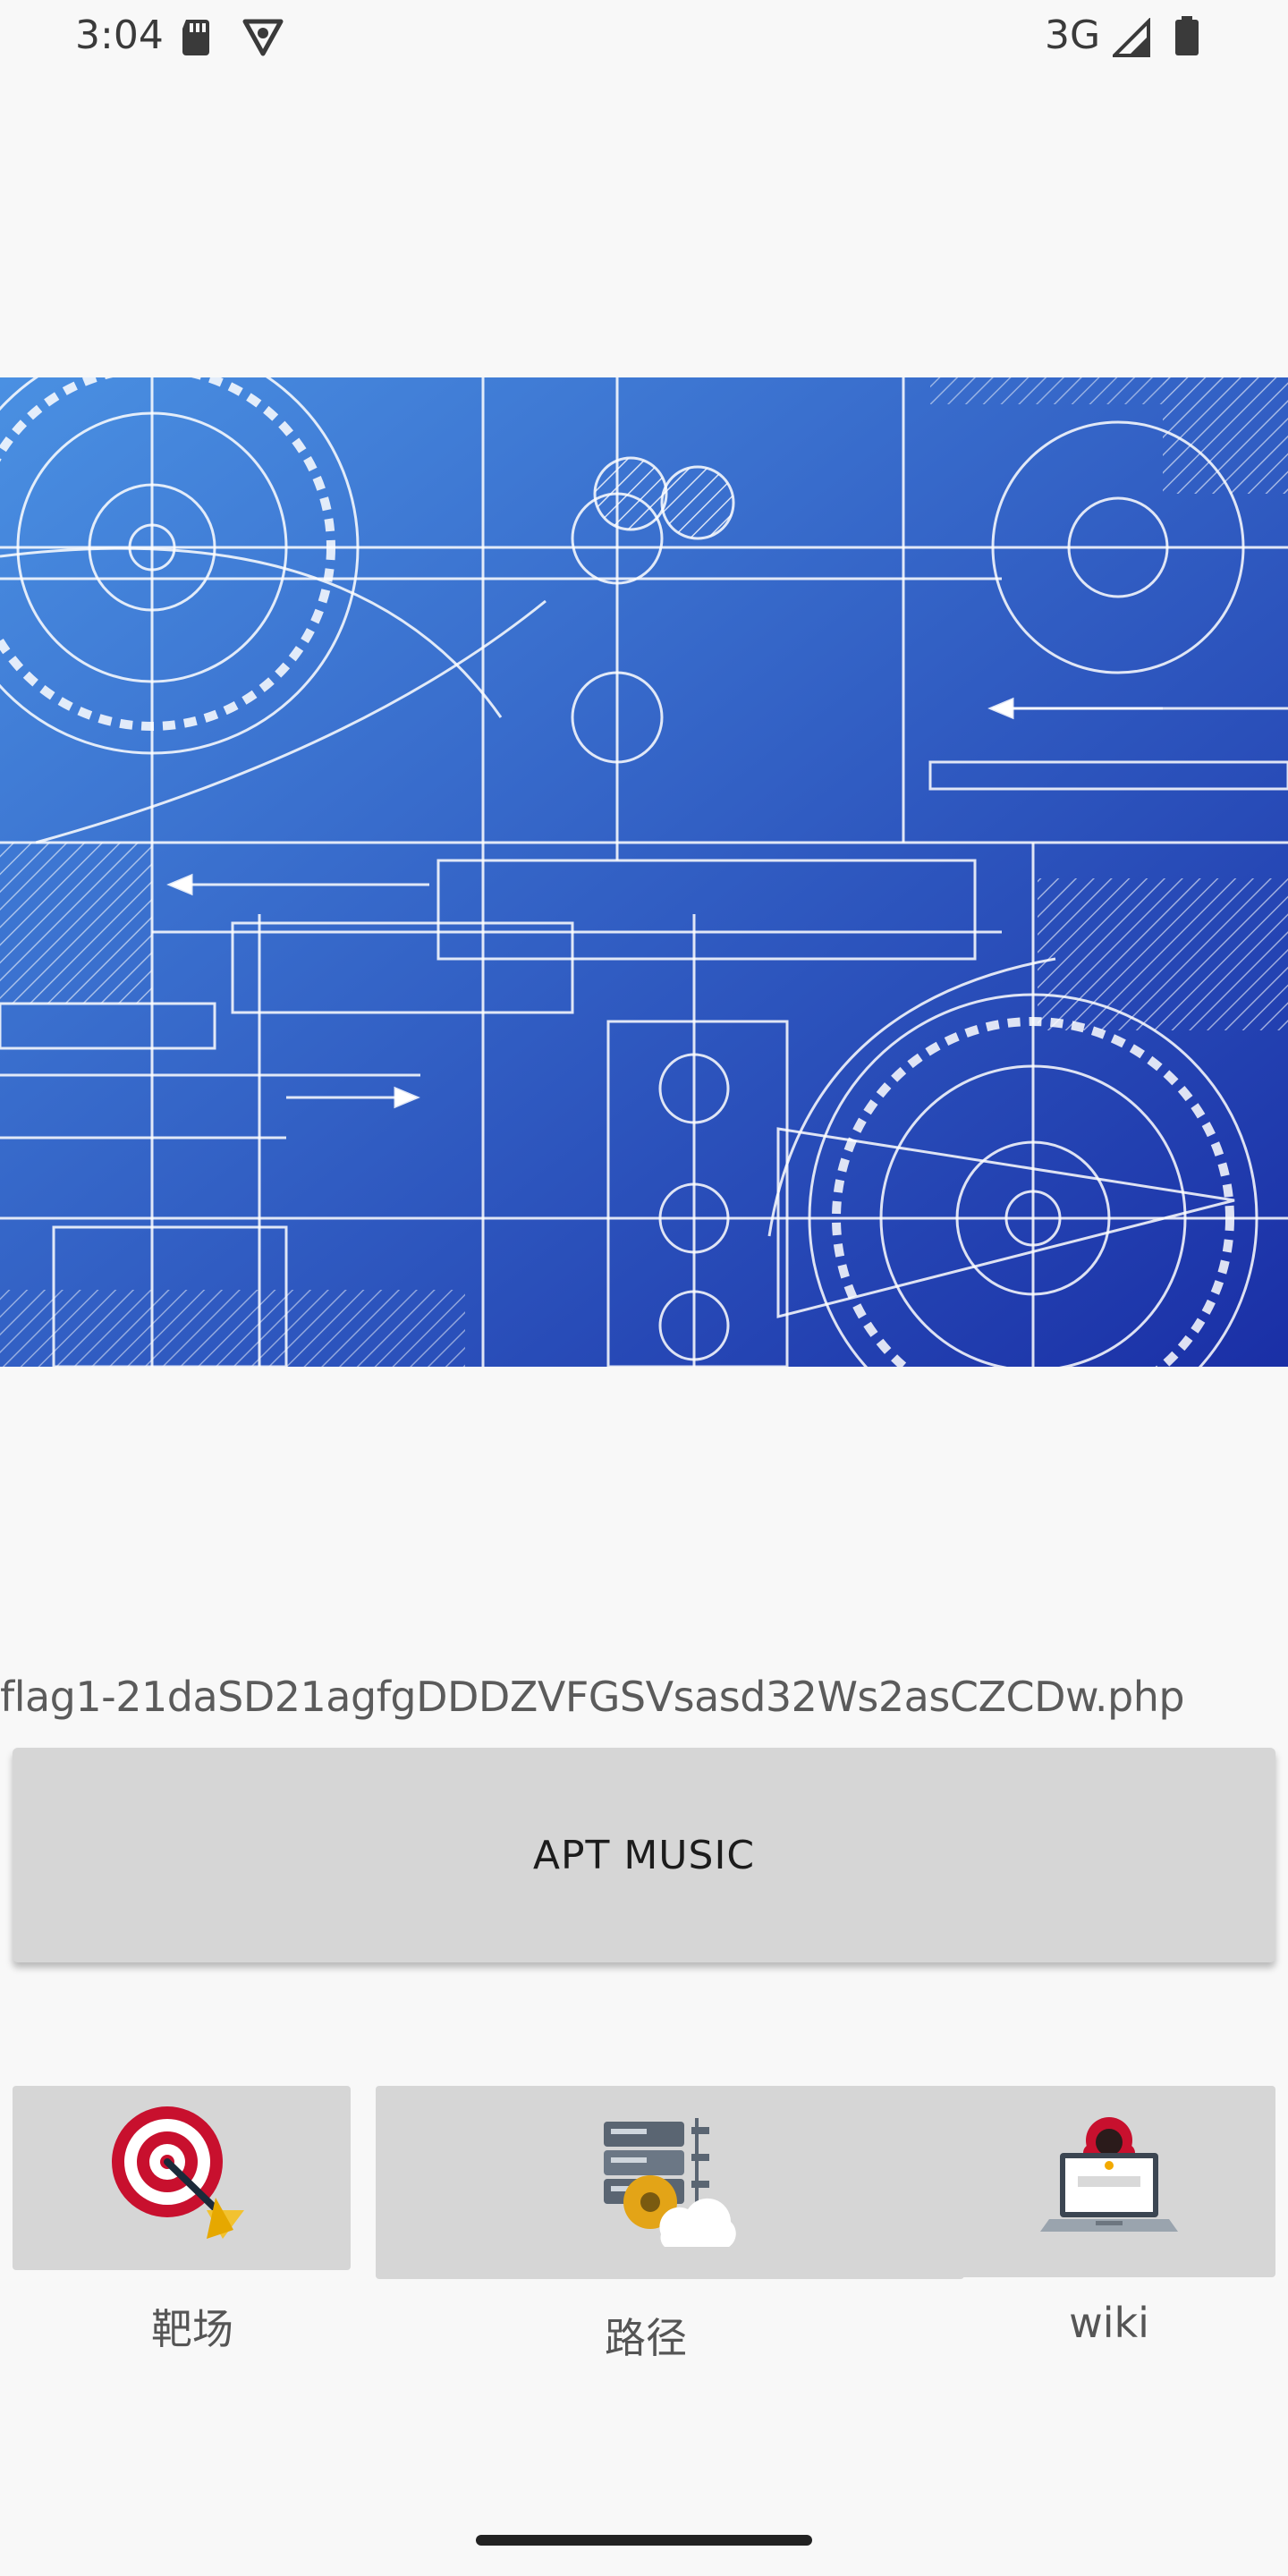  I want to click on apt-music-button: APT MUSIC, so click(644, 1855).